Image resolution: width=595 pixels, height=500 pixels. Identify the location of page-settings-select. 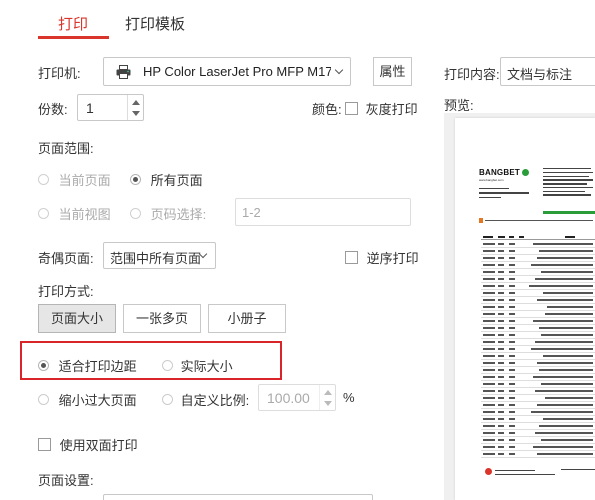
(238, 497).